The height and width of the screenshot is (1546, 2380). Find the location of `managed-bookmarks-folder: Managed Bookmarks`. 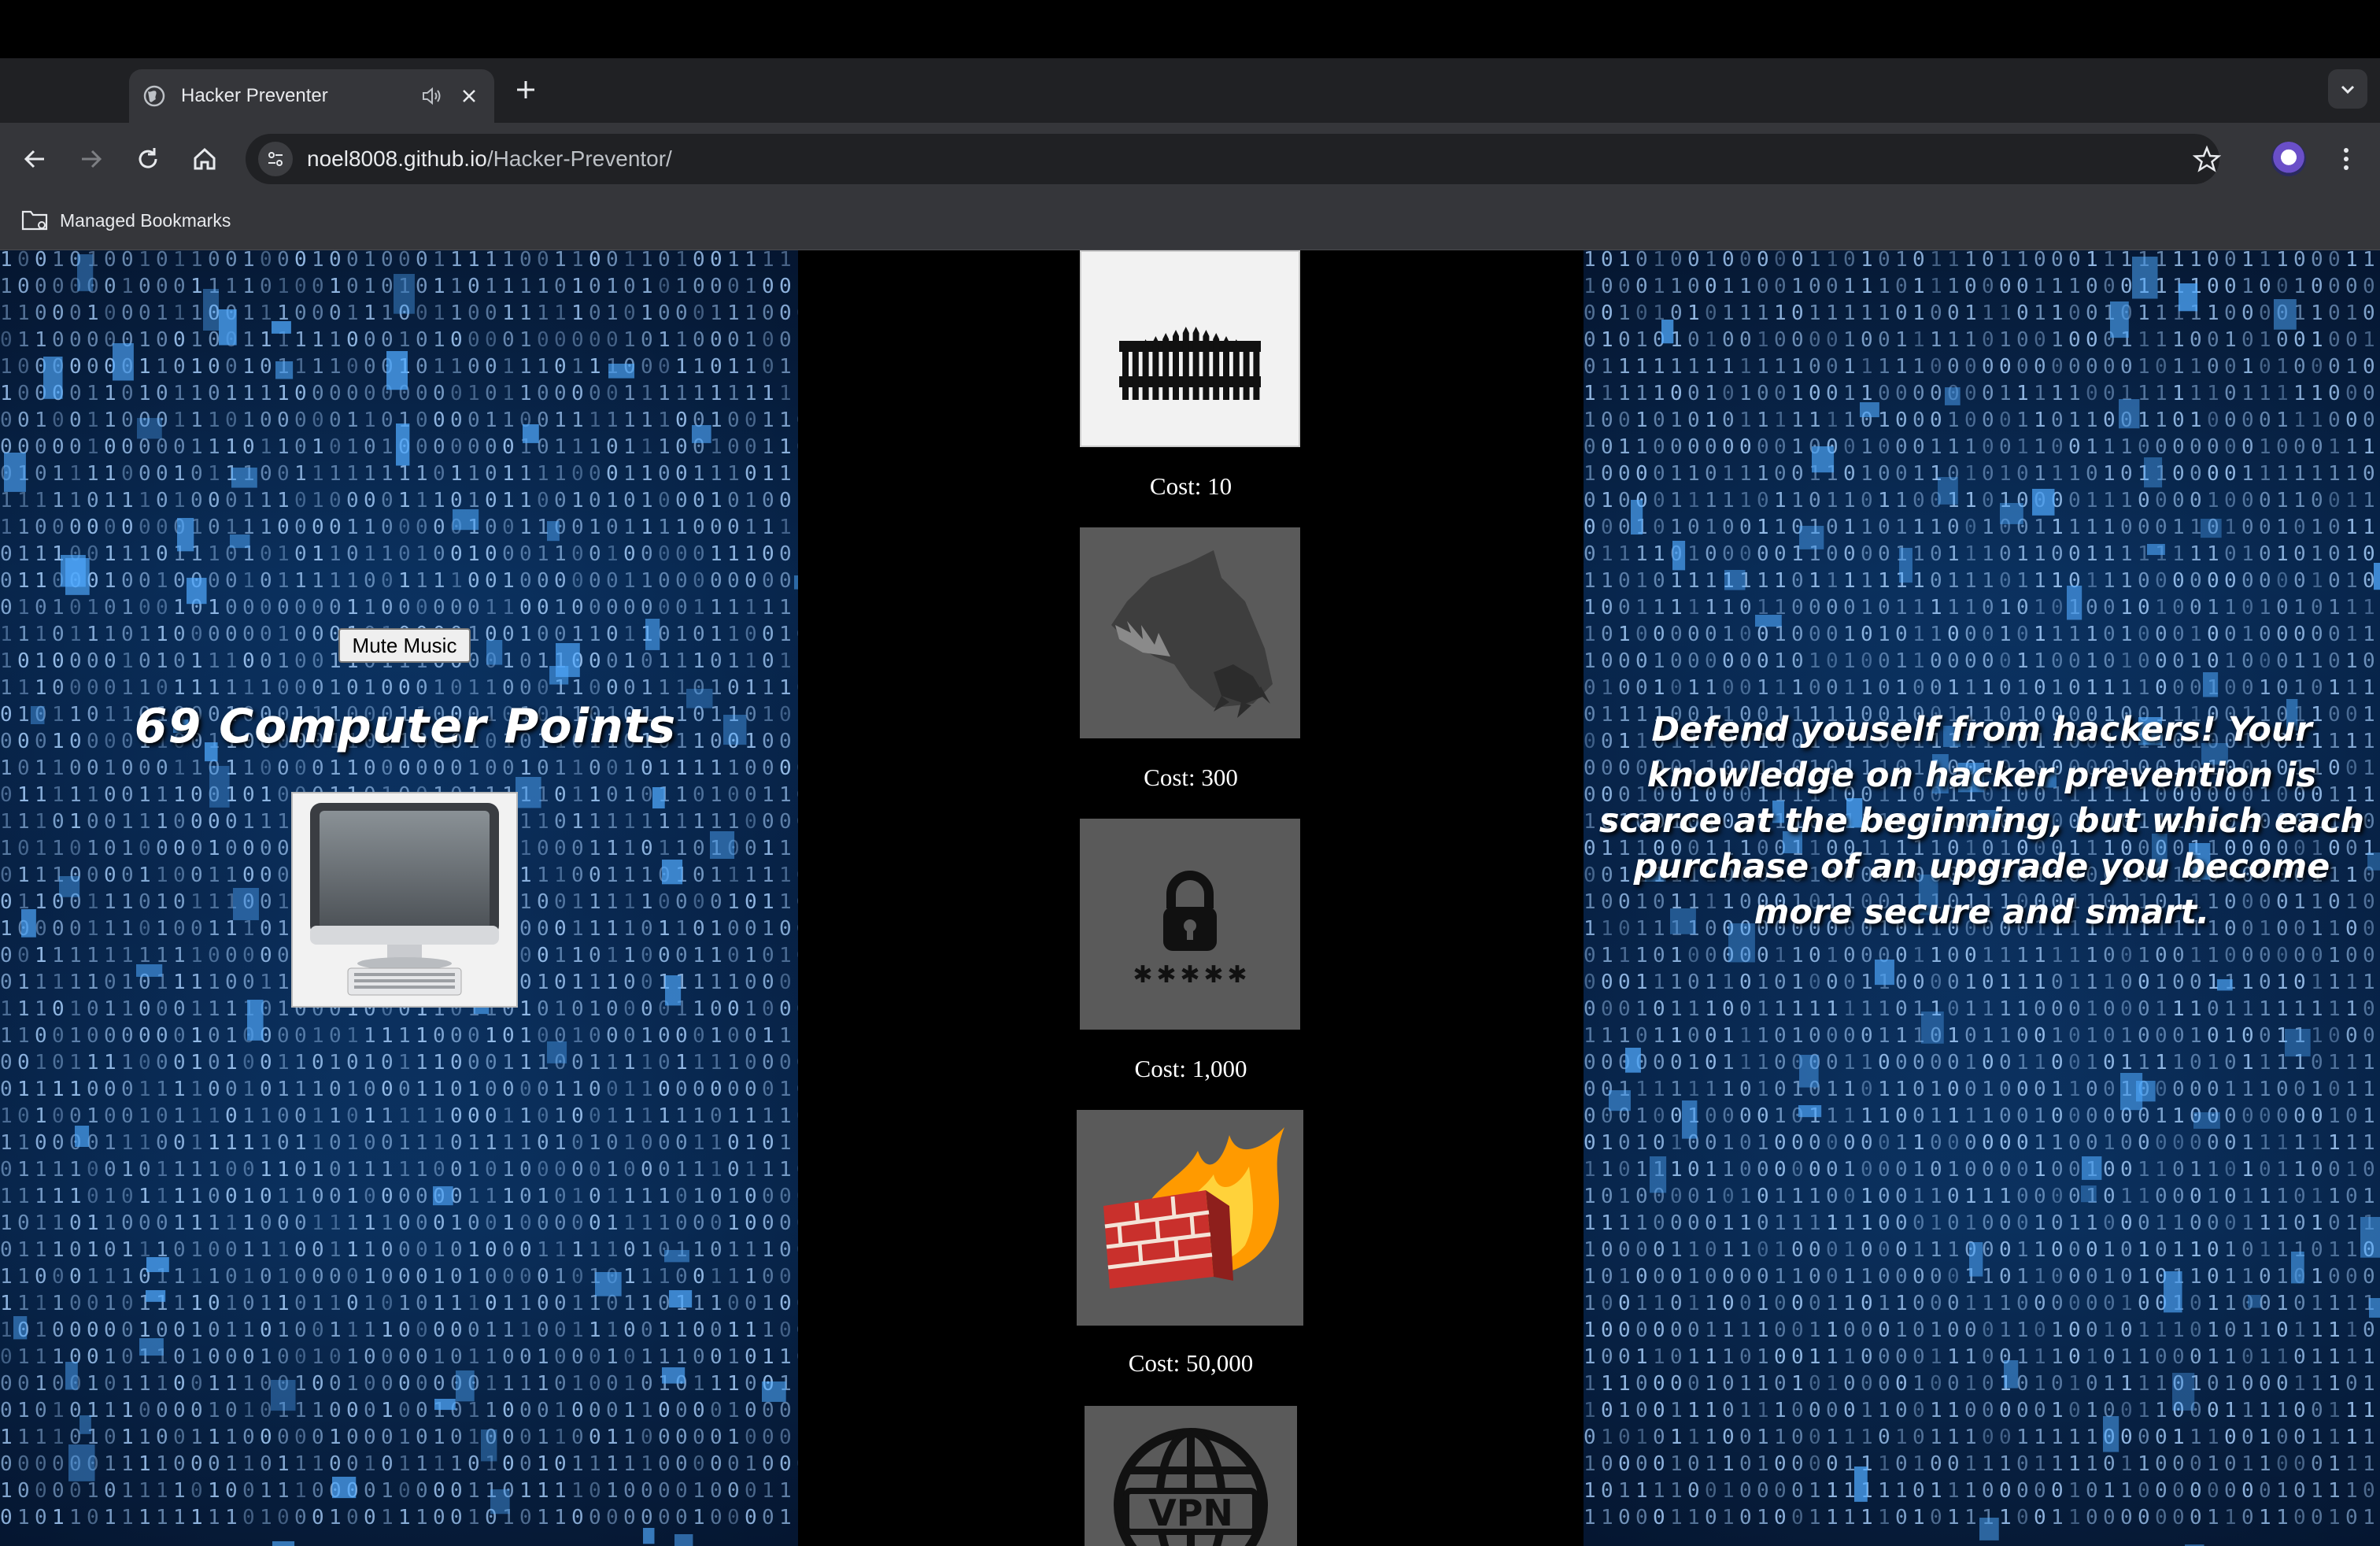

managed-bookmarks-folder: Managed Bookmarks is located at coordinates (125, 220).